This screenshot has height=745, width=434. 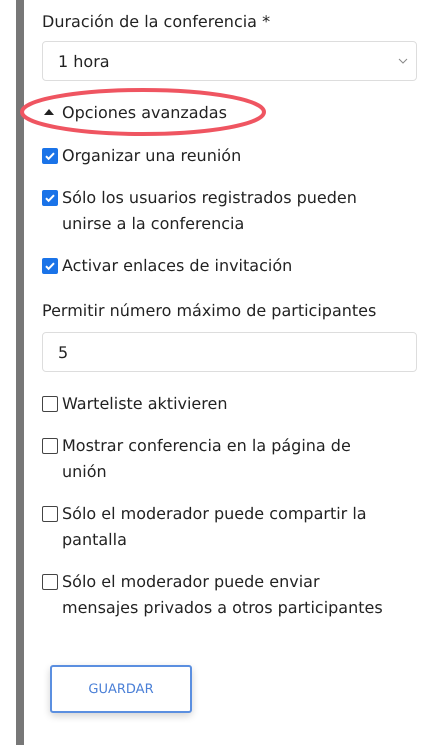 I want to click on checkbox-label: Warteliste aktivieren, so click(x=145, y=404).